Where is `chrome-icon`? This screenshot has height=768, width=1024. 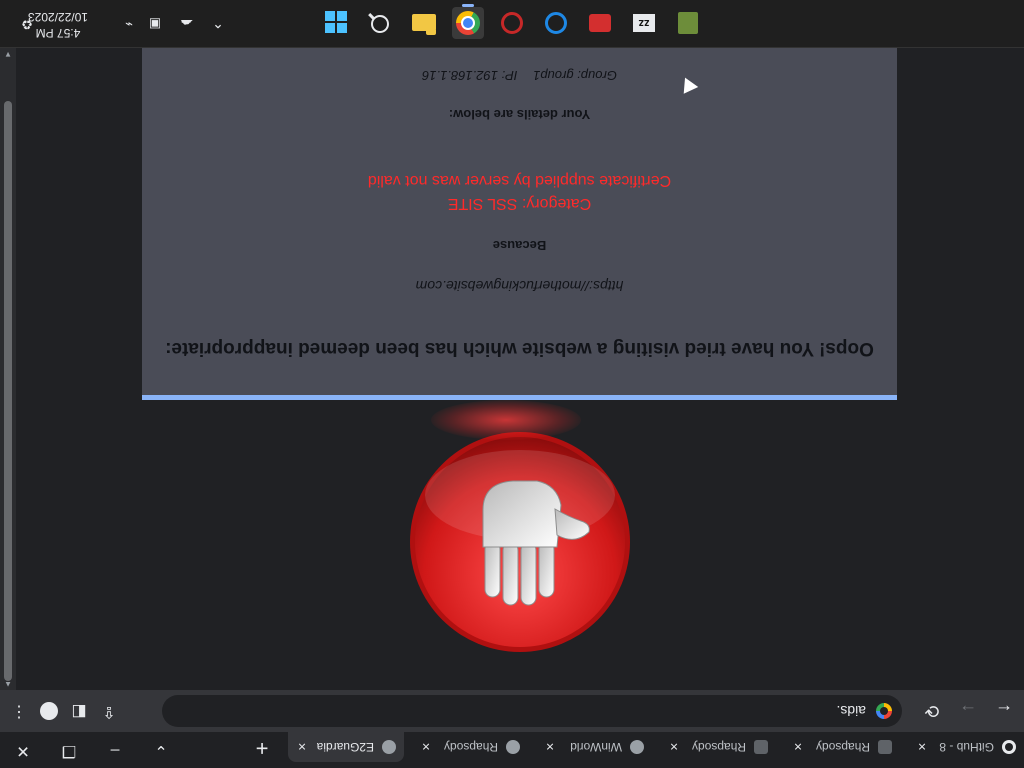 chrome-icon is located at coordinates (468, 23).